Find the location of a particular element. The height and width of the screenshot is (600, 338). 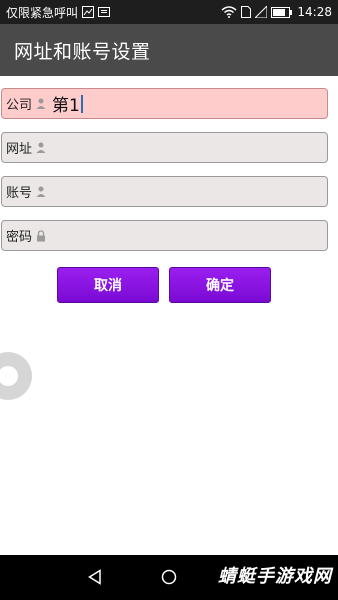

account-label: 账号 is located at coordinates (19, 193).